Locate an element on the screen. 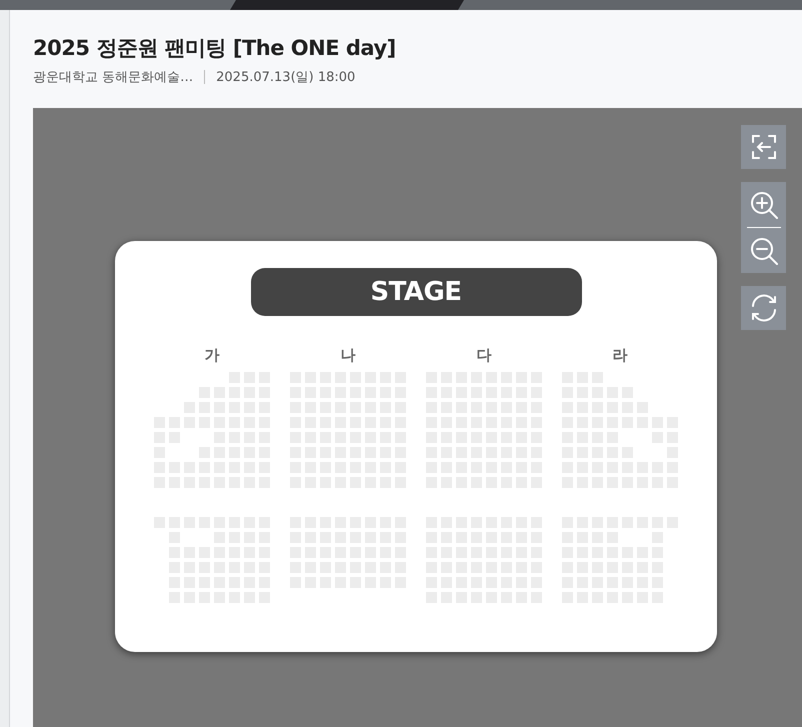 This screenshot has height=727, width=802. event-title: 2025 정준원 팬미팅 [The ONE day] is located at coordinates (215, 48).